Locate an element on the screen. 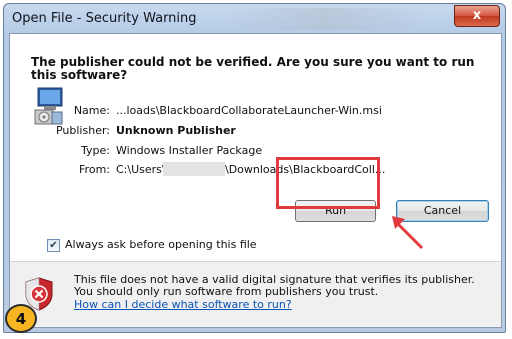 The width and height of the screenshot is (512, 339). step-number-badge: 4 is located at coordinates (21, 318).